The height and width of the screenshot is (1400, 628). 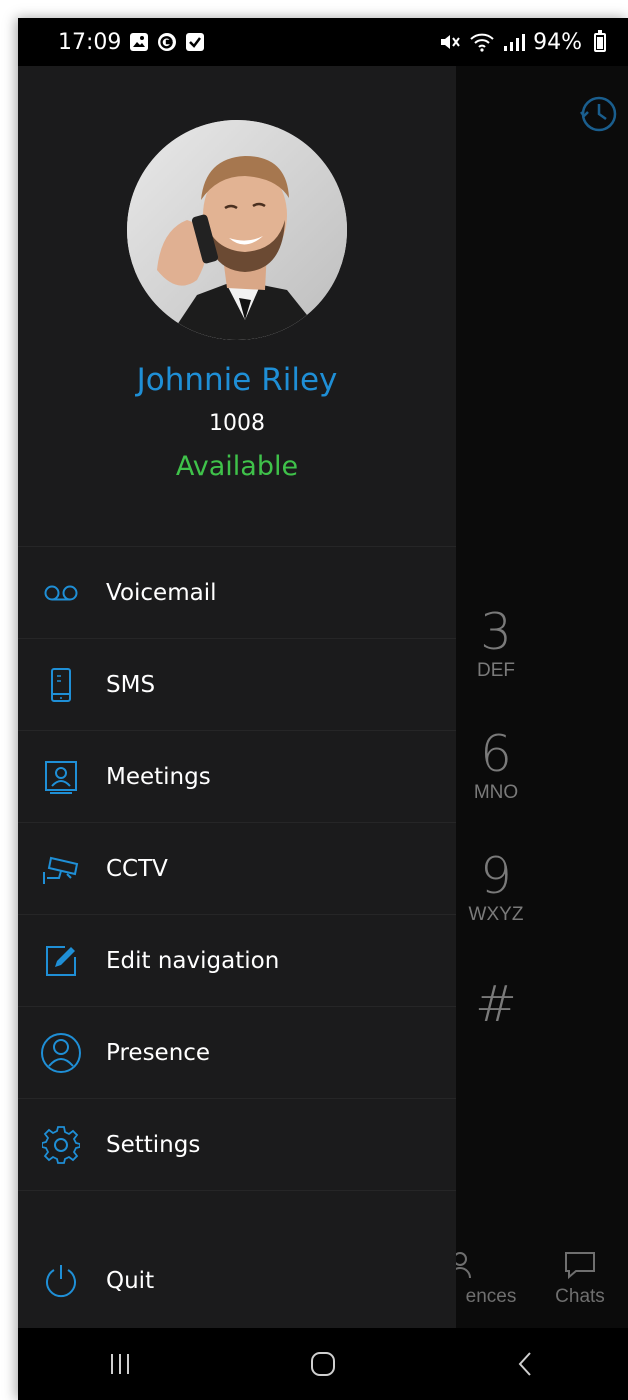 I want to click on tab-chats: Chats, so click(x=580, y=1279).